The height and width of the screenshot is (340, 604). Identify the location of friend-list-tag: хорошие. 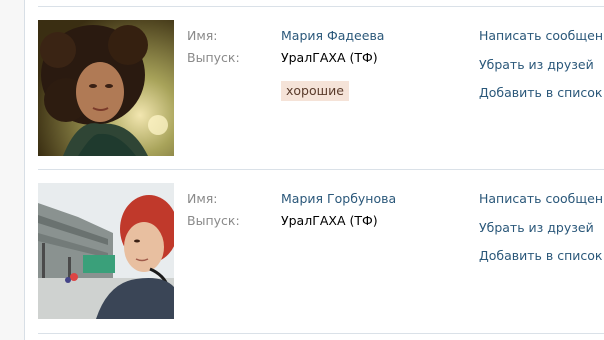
(315, 91).